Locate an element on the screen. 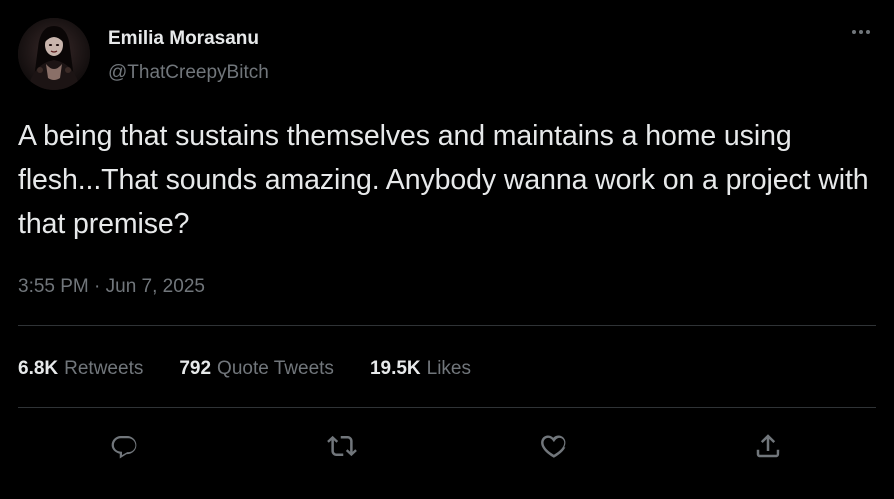 The height and width of the screenshot is (499, 894). action-bar is located at coordinates (447, 445).